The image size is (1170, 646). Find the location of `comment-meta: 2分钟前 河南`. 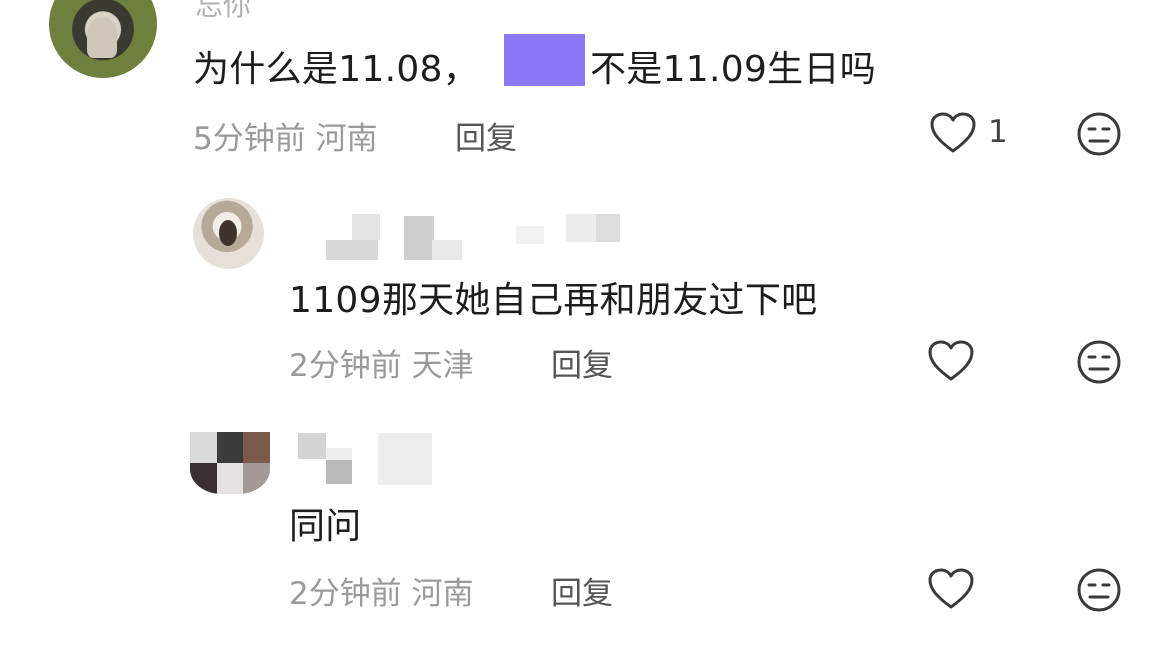

comment-meta: 2分钟前 河南 is located at coordinates (381, 590).